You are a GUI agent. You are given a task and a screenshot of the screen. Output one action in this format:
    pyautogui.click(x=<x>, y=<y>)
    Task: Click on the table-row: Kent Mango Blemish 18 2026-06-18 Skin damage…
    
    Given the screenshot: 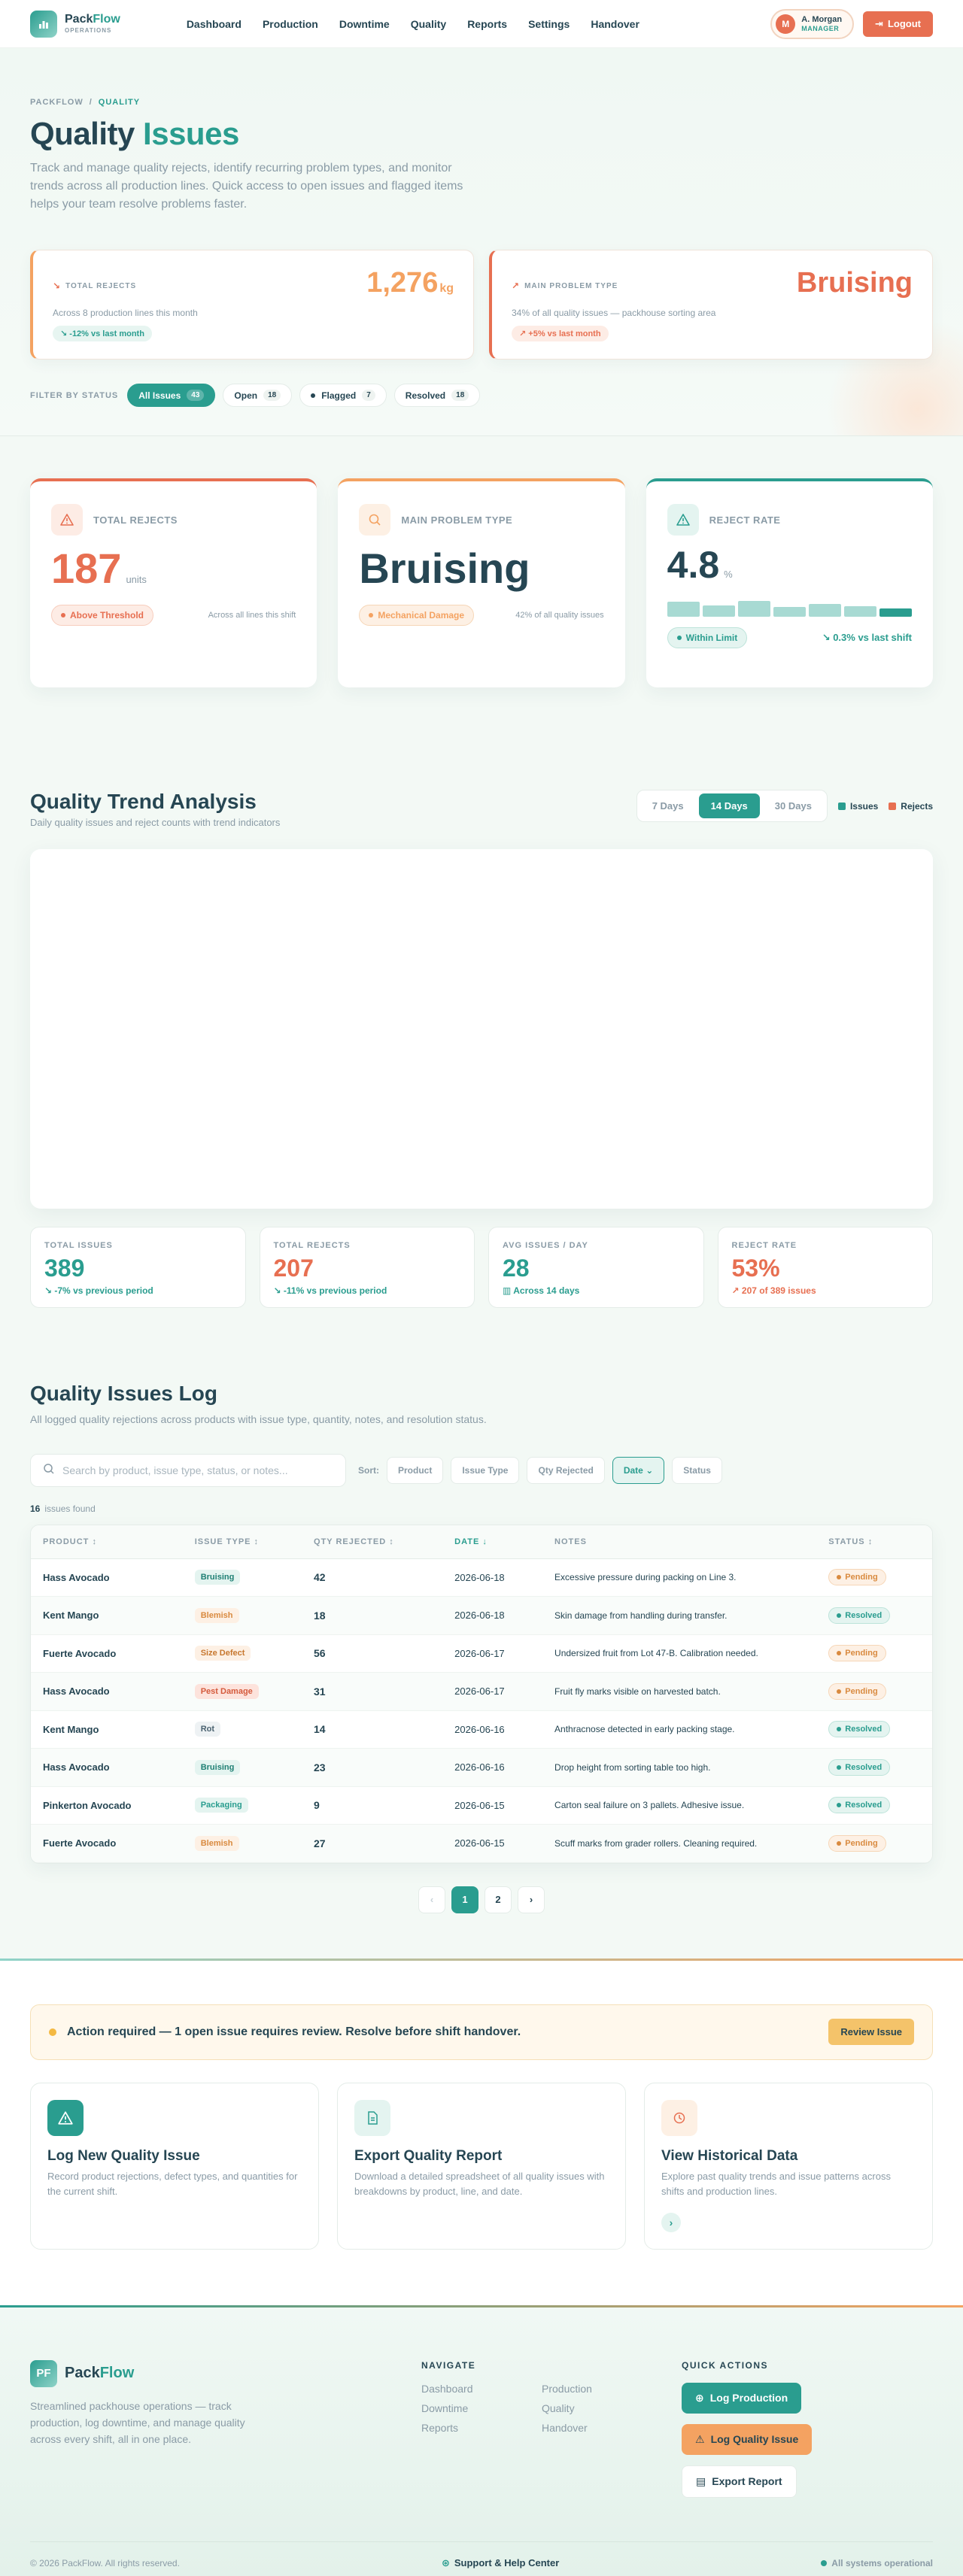 What is the action you would take?
    pyautogui.click(x=481, y=1615)
    